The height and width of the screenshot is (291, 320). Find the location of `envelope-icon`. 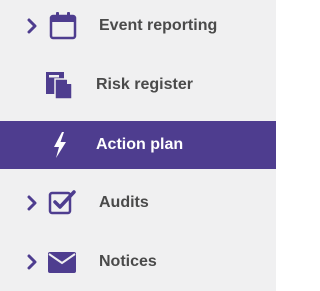

envelope-icon is located at coordinates (62, 262).